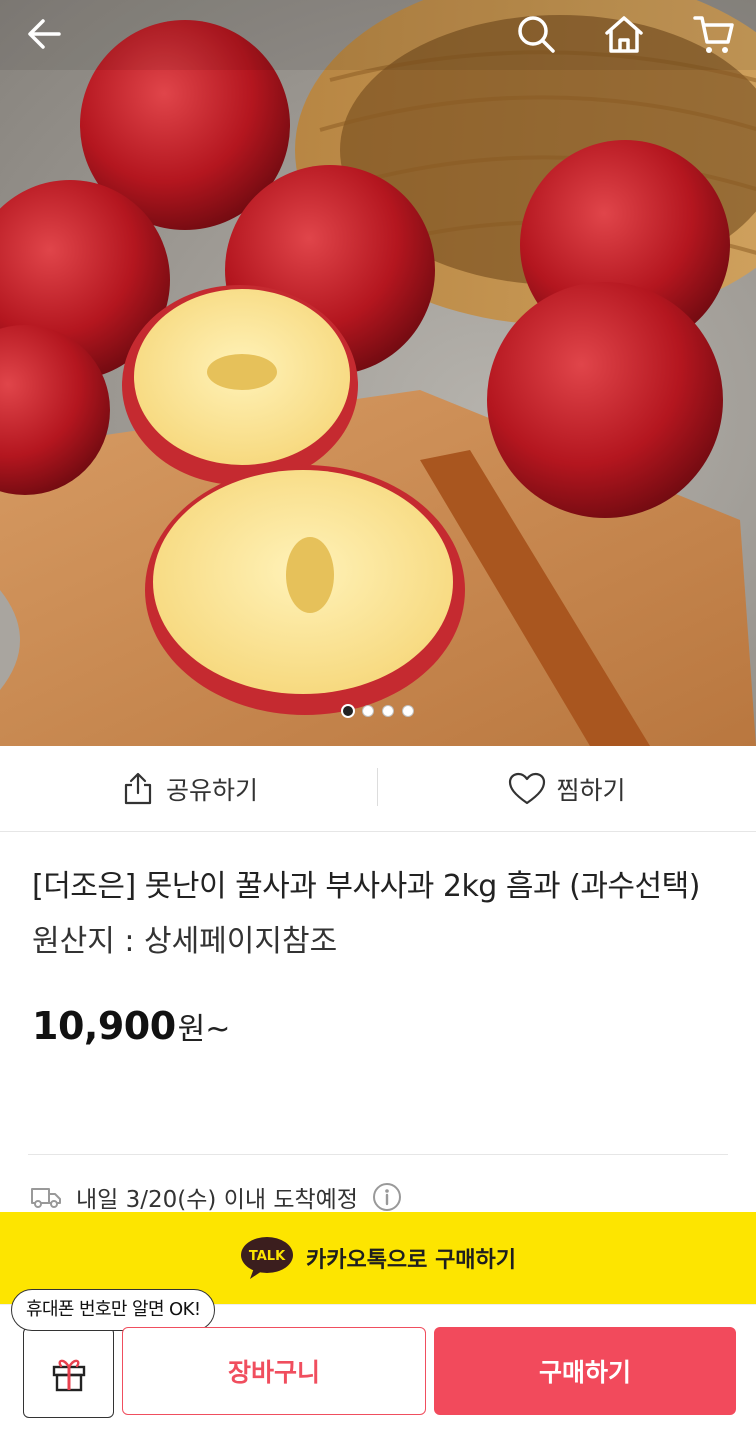  What do you see at coordinates (185, 941) in the screenshot?
I see `product-origin: 원산지 : 상세페이지참조` at bounding box center [185, 941].